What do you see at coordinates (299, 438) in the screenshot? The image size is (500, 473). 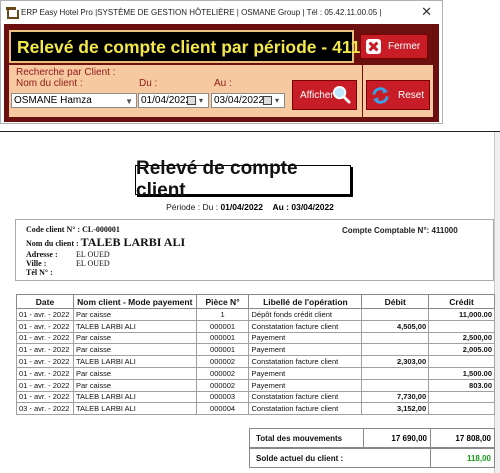 I see `total-mouvements-label: Total des mouvements` at bounding box center [299, 438].